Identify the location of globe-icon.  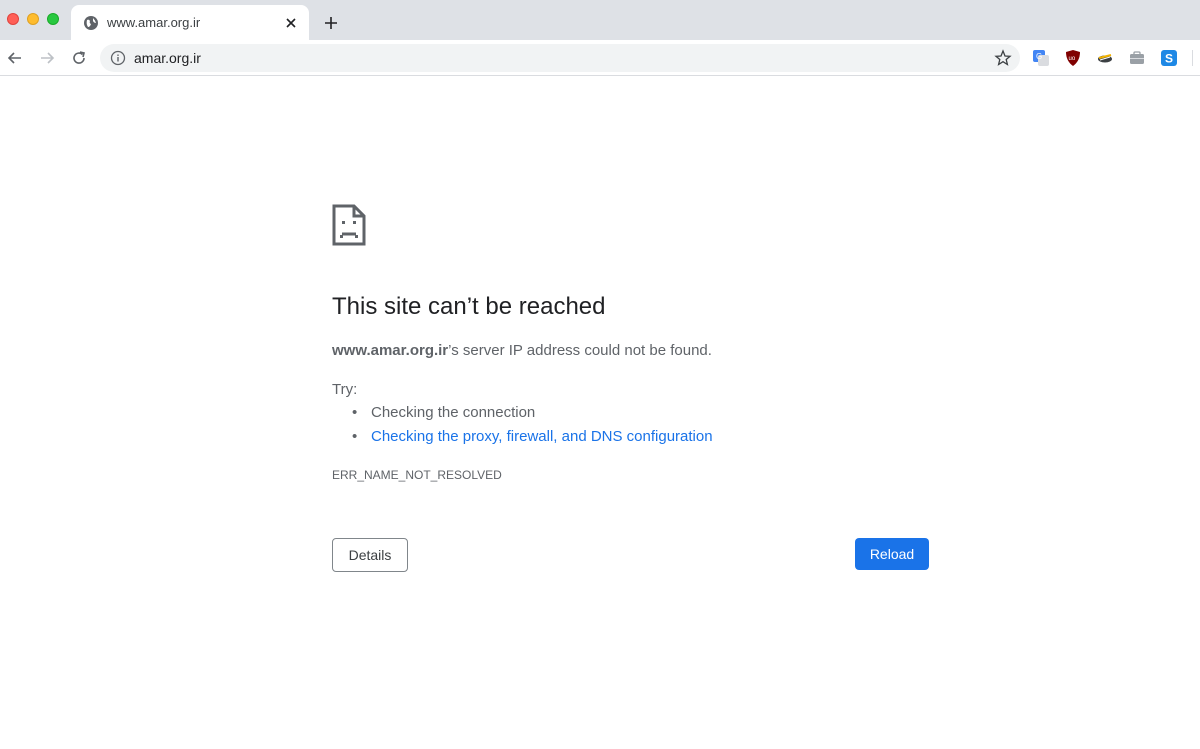
(91, 23).